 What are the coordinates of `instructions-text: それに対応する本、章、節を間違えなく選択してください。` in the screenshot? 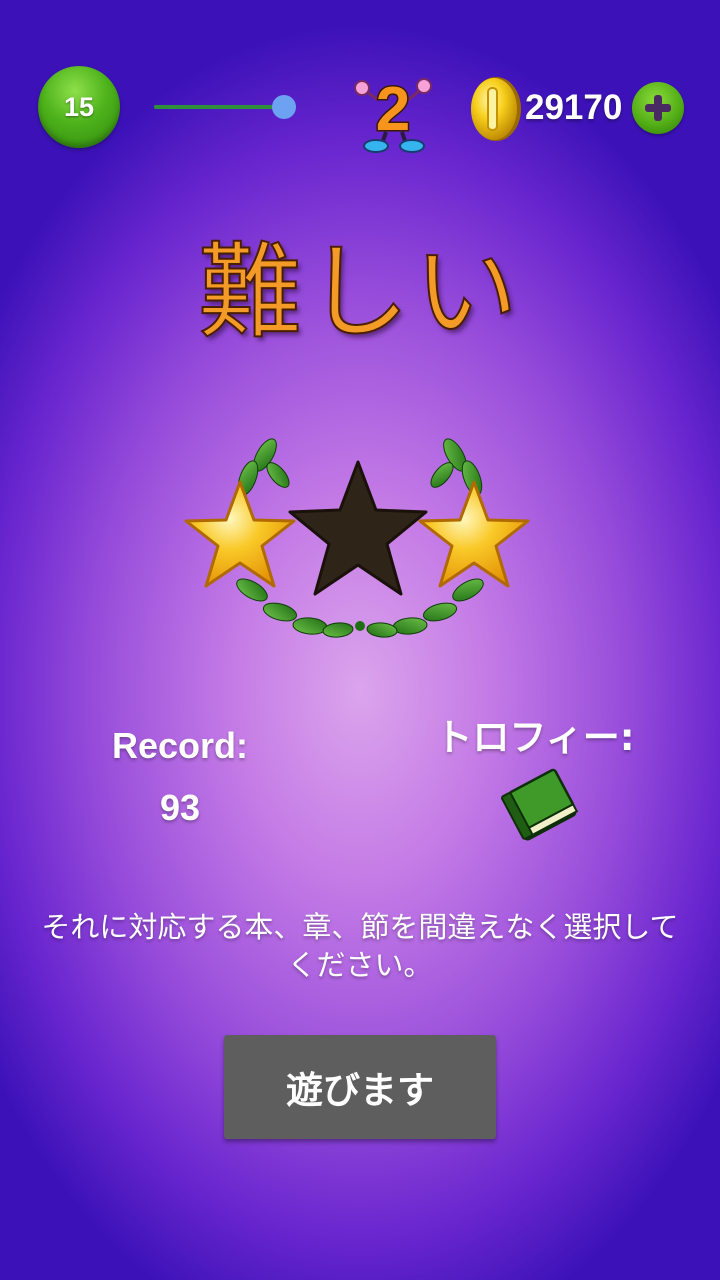 It's located at (360, 946).